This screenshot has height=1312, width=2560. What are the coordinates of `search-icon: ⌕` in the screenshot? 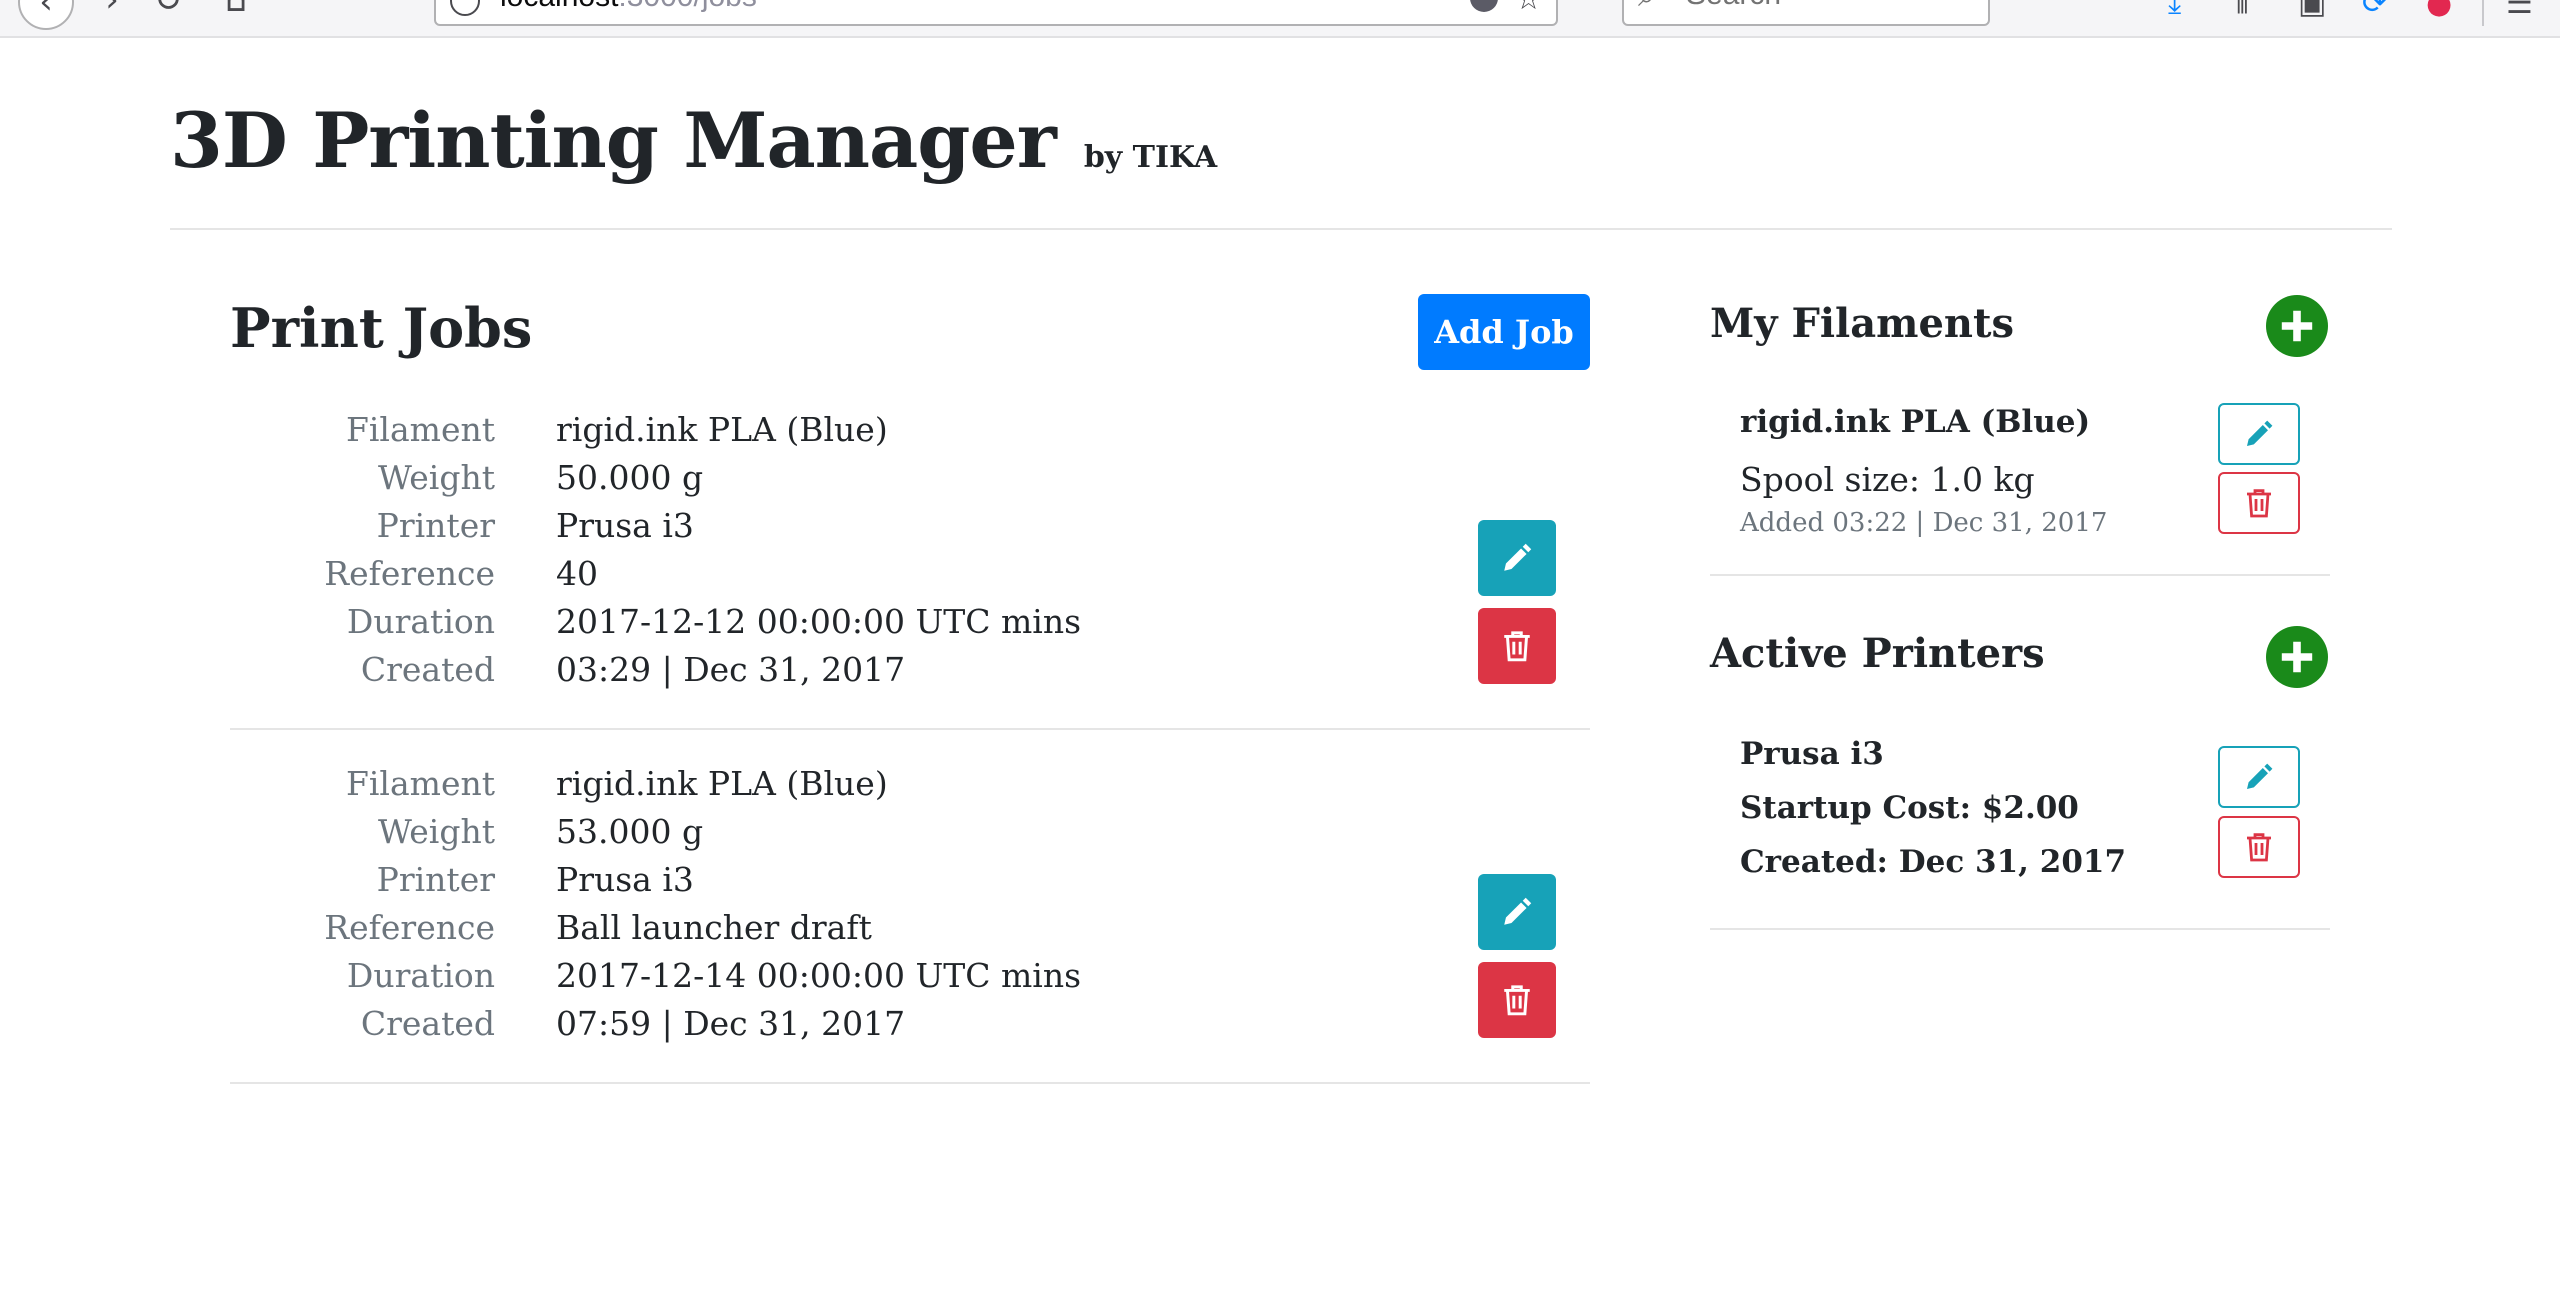 It's located at (1646, 7).